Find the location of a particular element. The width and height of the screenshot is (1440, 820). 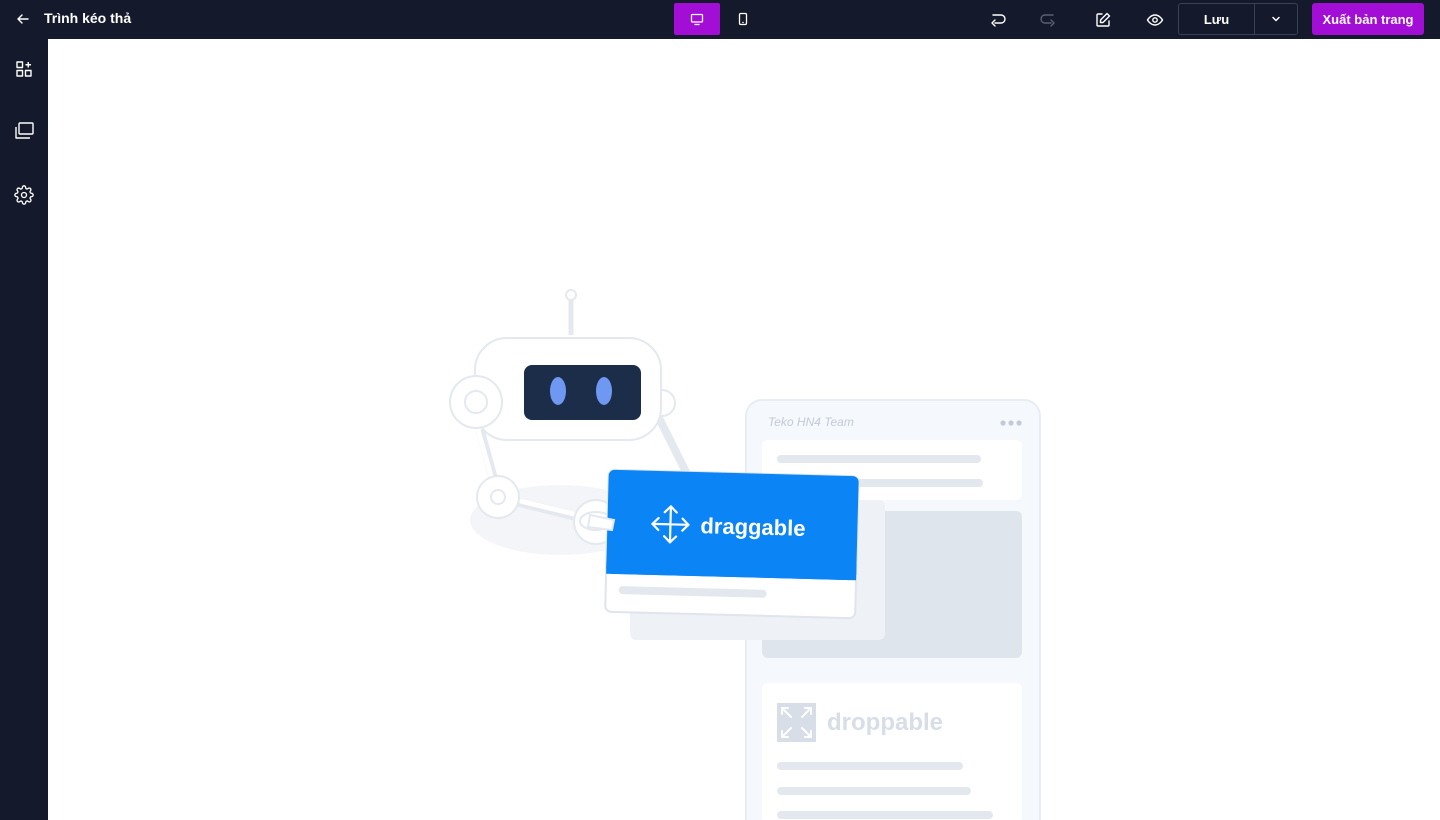

mobile-icon is located at coordinates (743, 19).